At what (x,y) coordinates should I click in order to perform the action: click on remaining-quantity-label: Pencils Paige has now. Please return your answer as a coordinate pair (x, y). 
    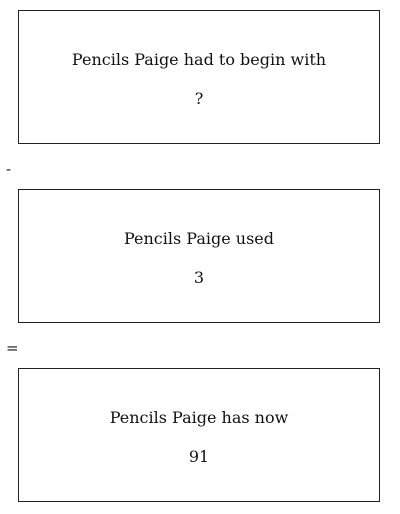
    Looking at the image, I should click on (199, 417).